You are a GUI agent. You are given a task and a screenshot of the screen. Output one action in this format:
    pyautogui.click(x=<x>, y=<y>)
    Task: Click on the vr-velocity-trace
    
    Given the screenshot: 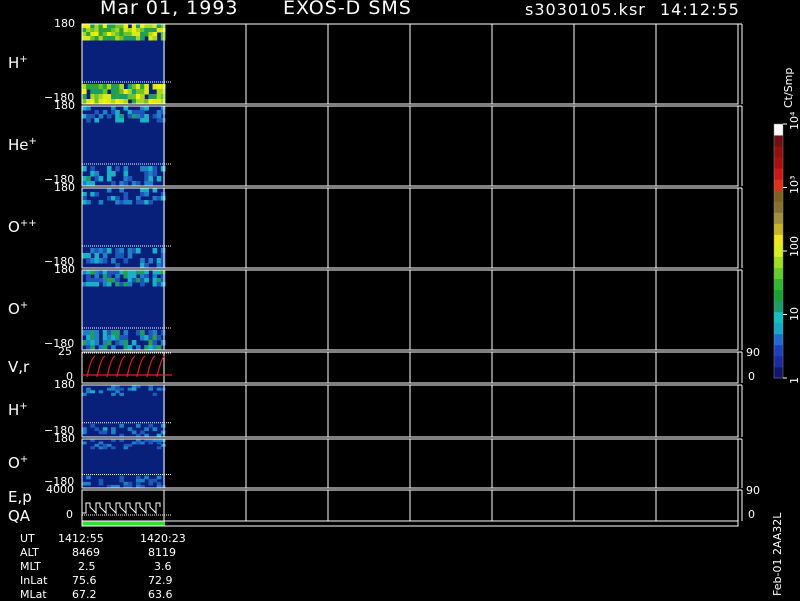 What is the action you would take?
    pyautogui.click(x=151, y=366)
    